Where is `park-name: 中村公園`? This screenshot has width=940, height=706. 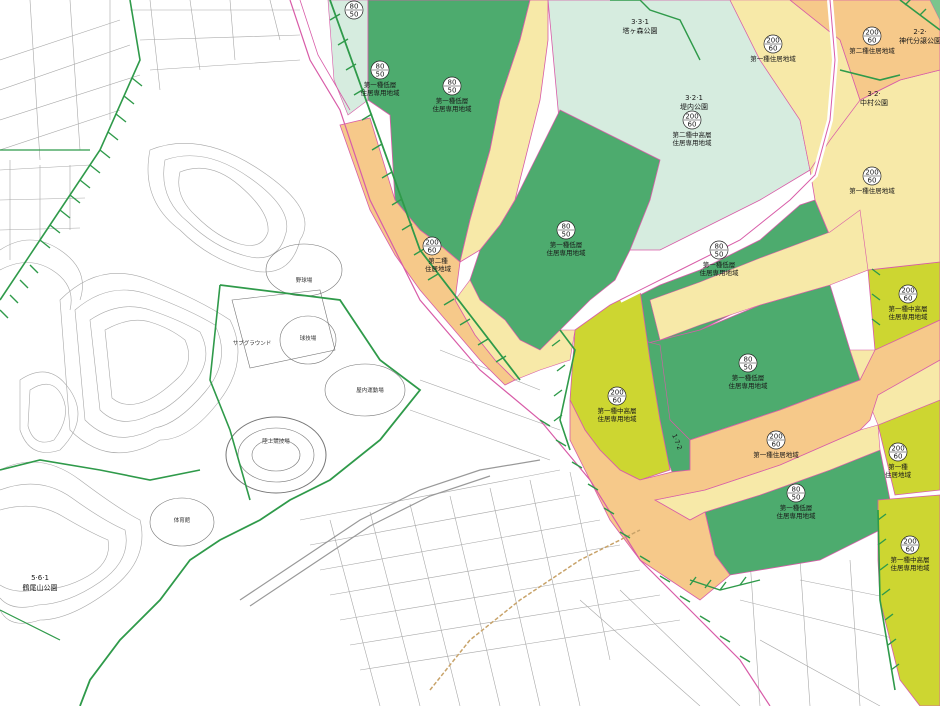 park-name: 中村公園 is located at coordinates (874, 102).